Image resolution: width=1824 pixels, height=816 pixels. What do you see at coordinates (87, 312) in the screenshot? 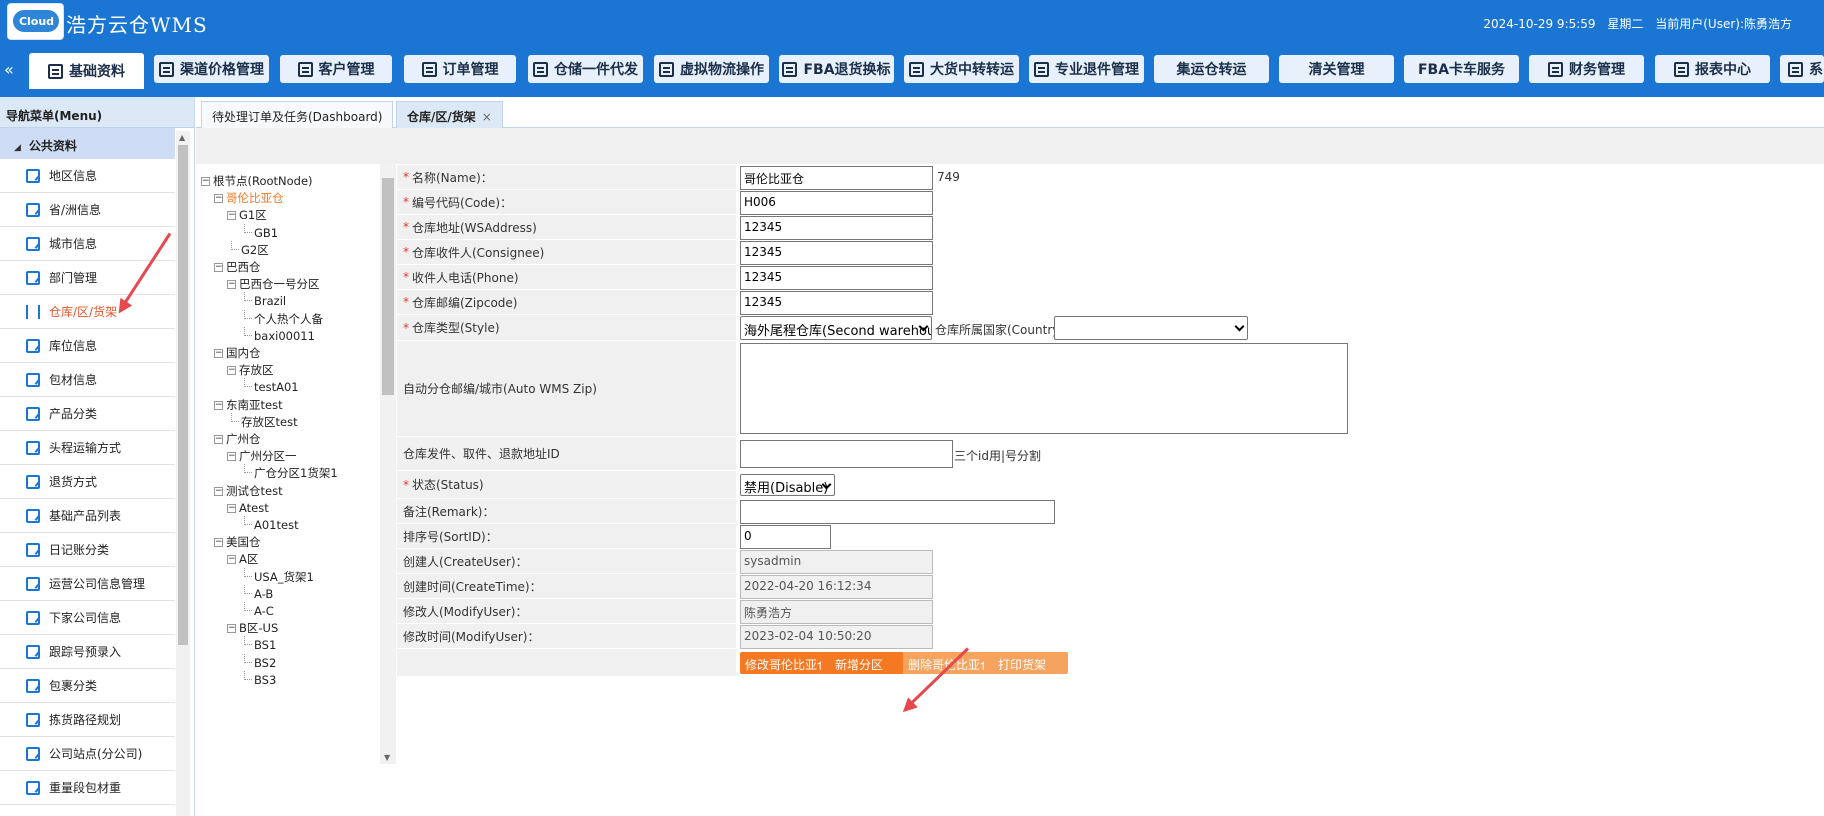
I see `sidebar-item: 仓库/区/货架` at bounding box center [87, 312].